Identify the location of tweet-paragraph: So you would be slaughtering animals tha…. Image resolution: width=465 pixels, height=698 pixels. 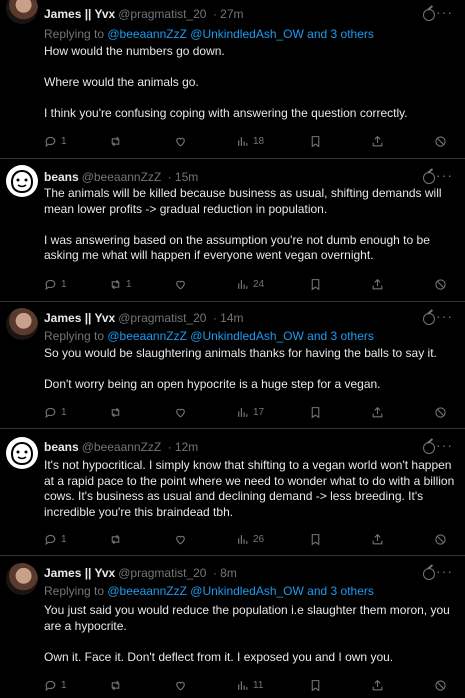
(240, 353).